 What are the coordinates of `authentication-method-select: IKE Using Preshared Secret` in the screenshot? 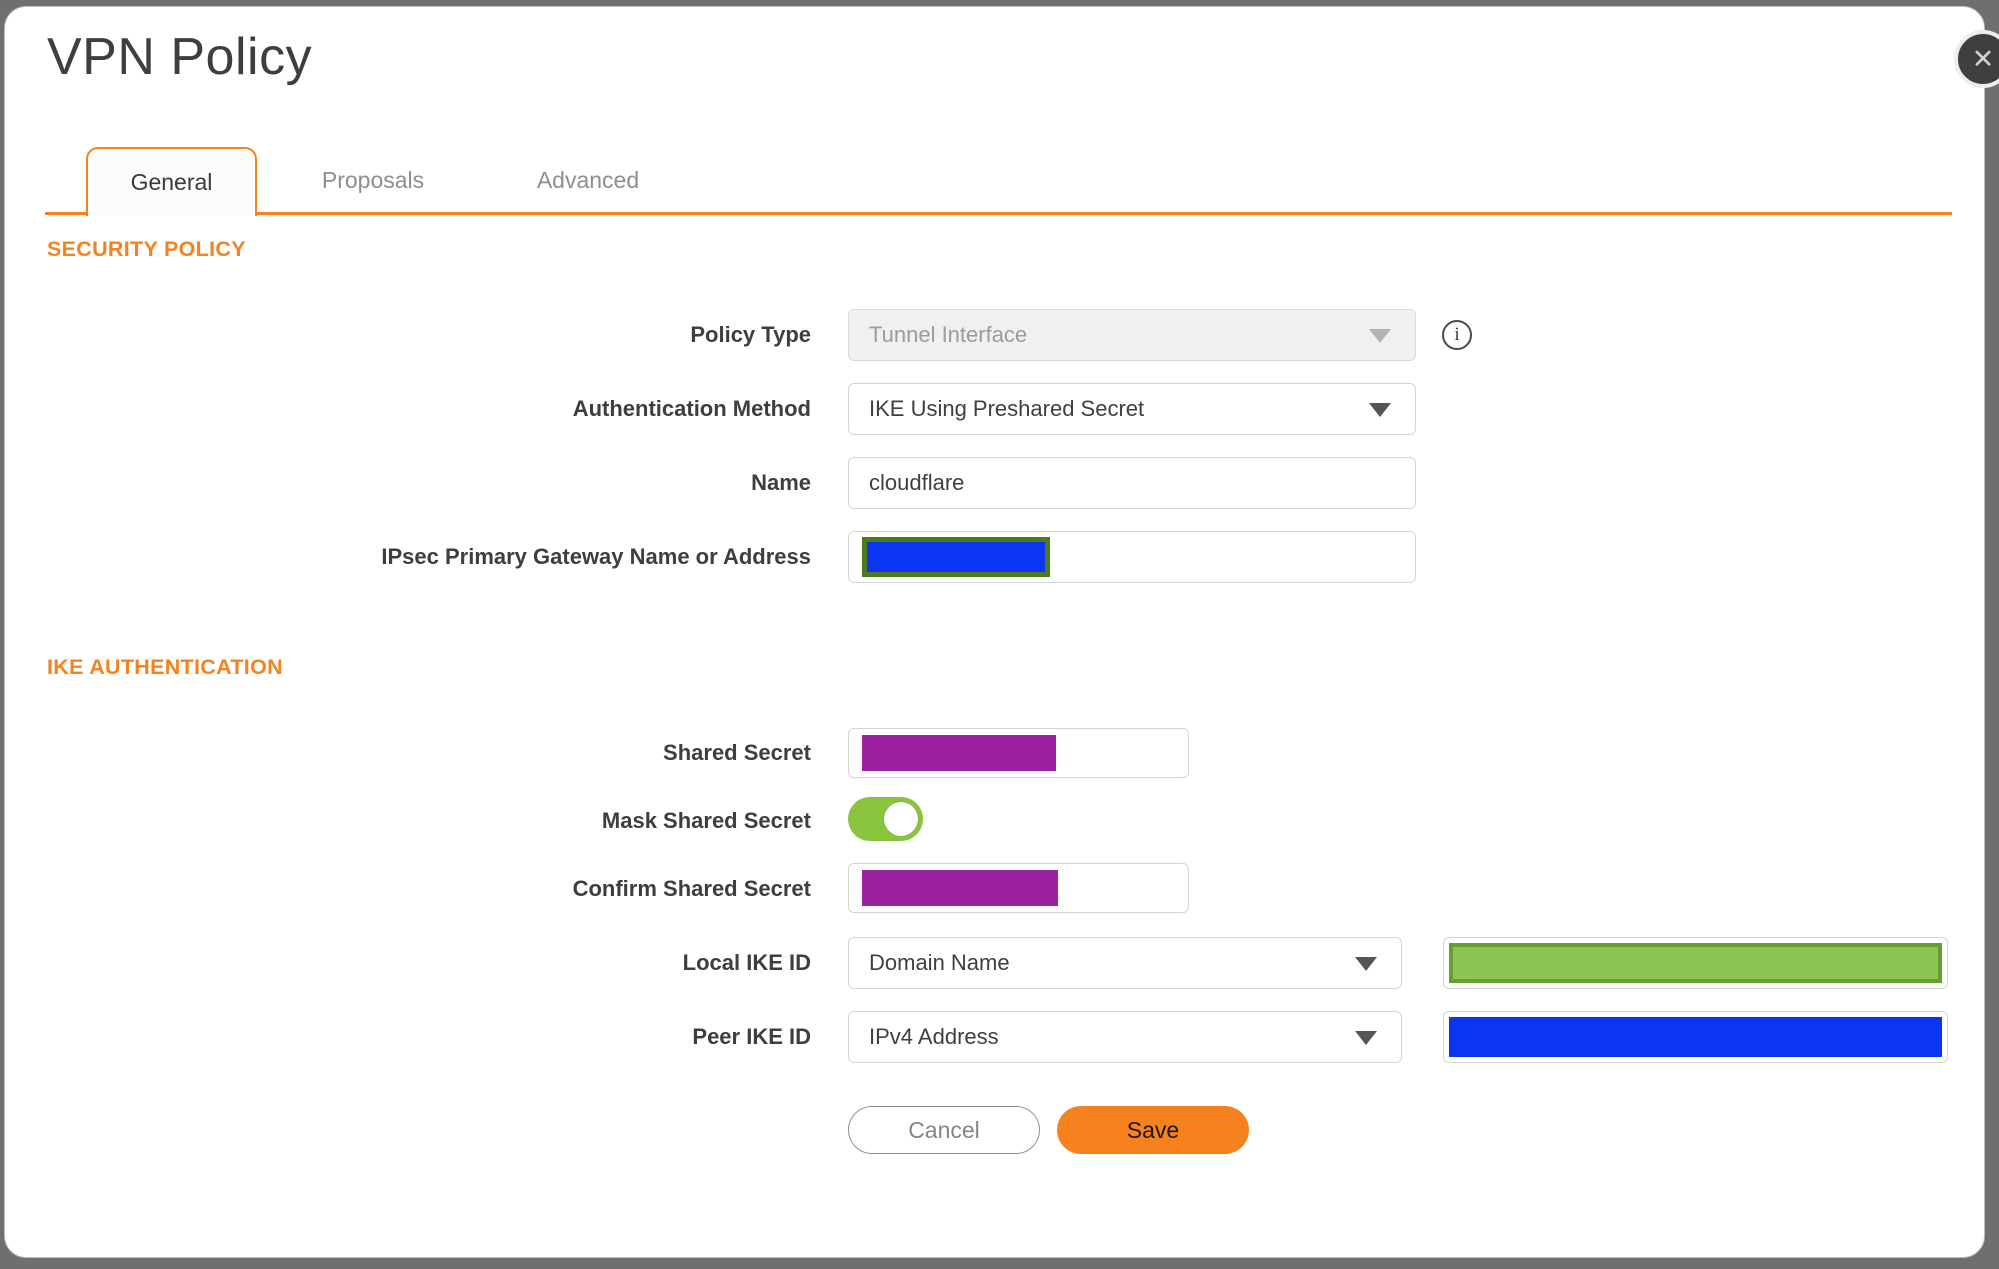 It's located at (1132, 409).